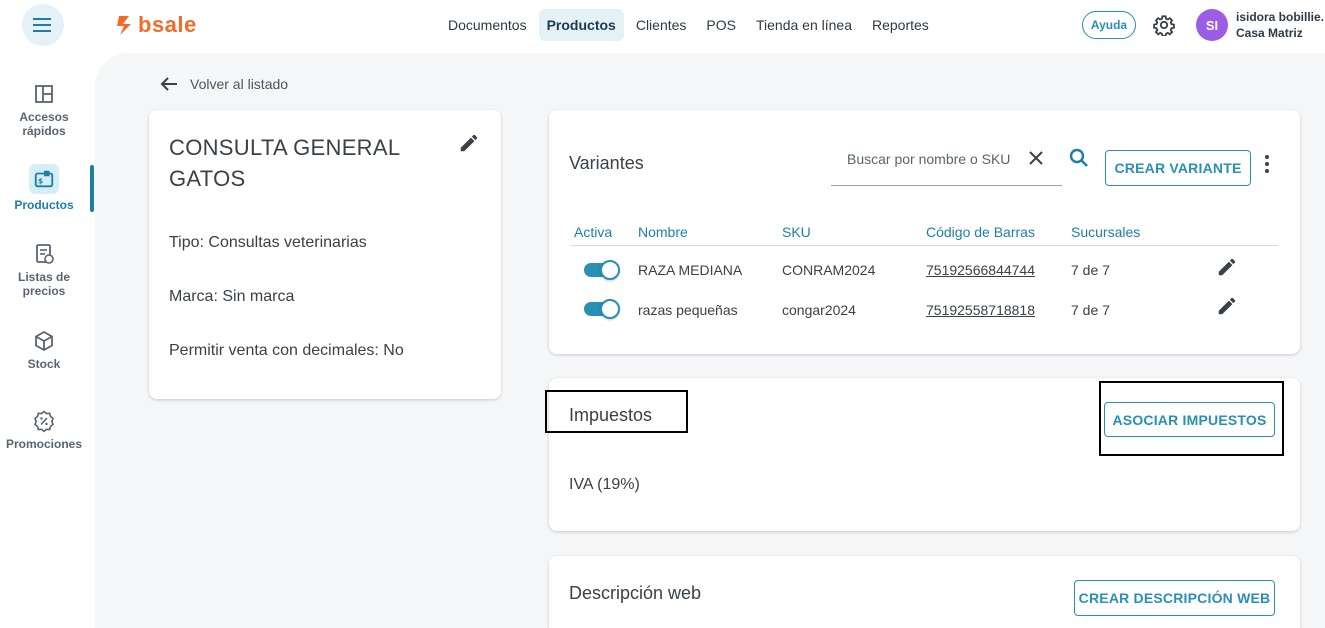 The image size is (1325, 628). What do you see at coordinates (1036, 158) in the screenshot?
I see `clear-search-icon` at bounding box center [1036, 158].